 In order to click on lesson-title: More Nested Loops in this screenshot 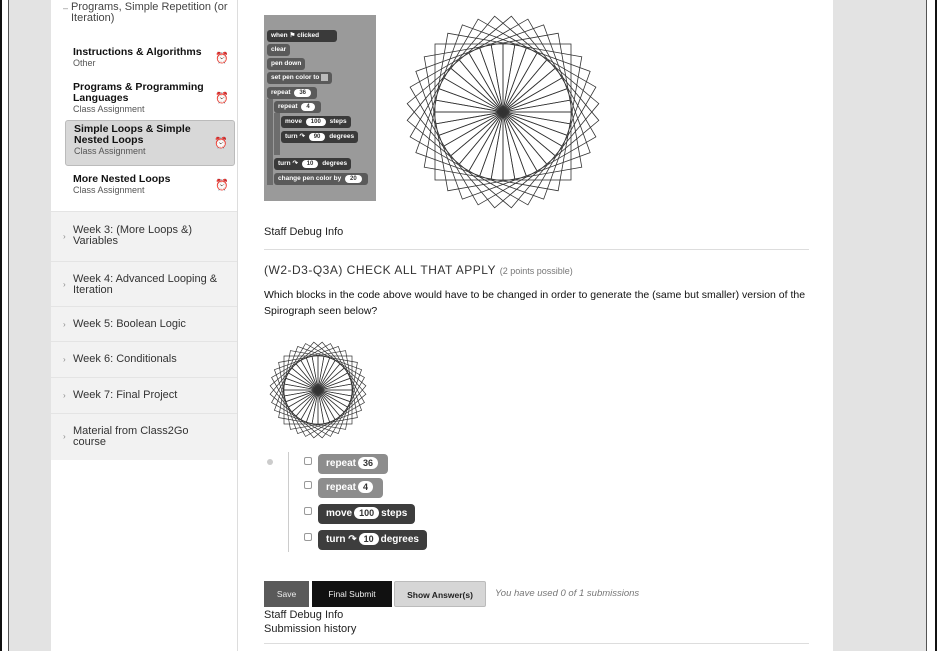, I will do `click(122, 179)`.